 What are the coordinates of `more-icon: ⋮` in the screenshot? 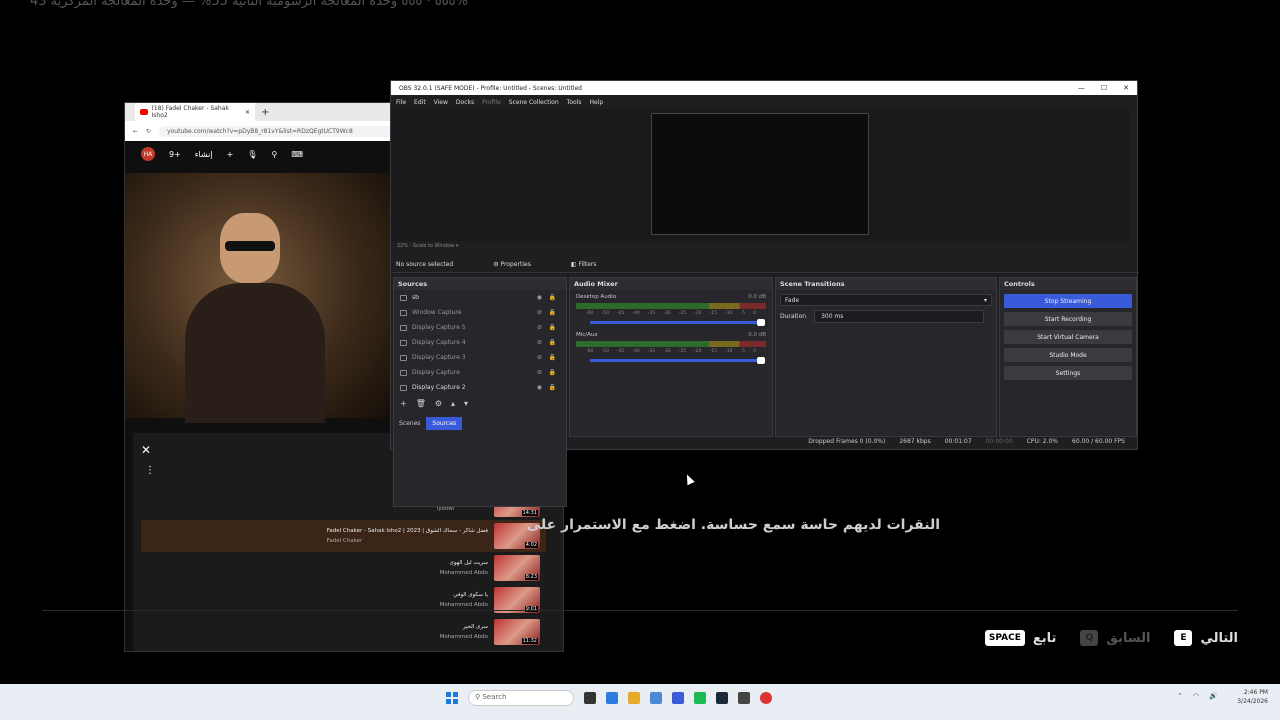 It's located at (150, 470).